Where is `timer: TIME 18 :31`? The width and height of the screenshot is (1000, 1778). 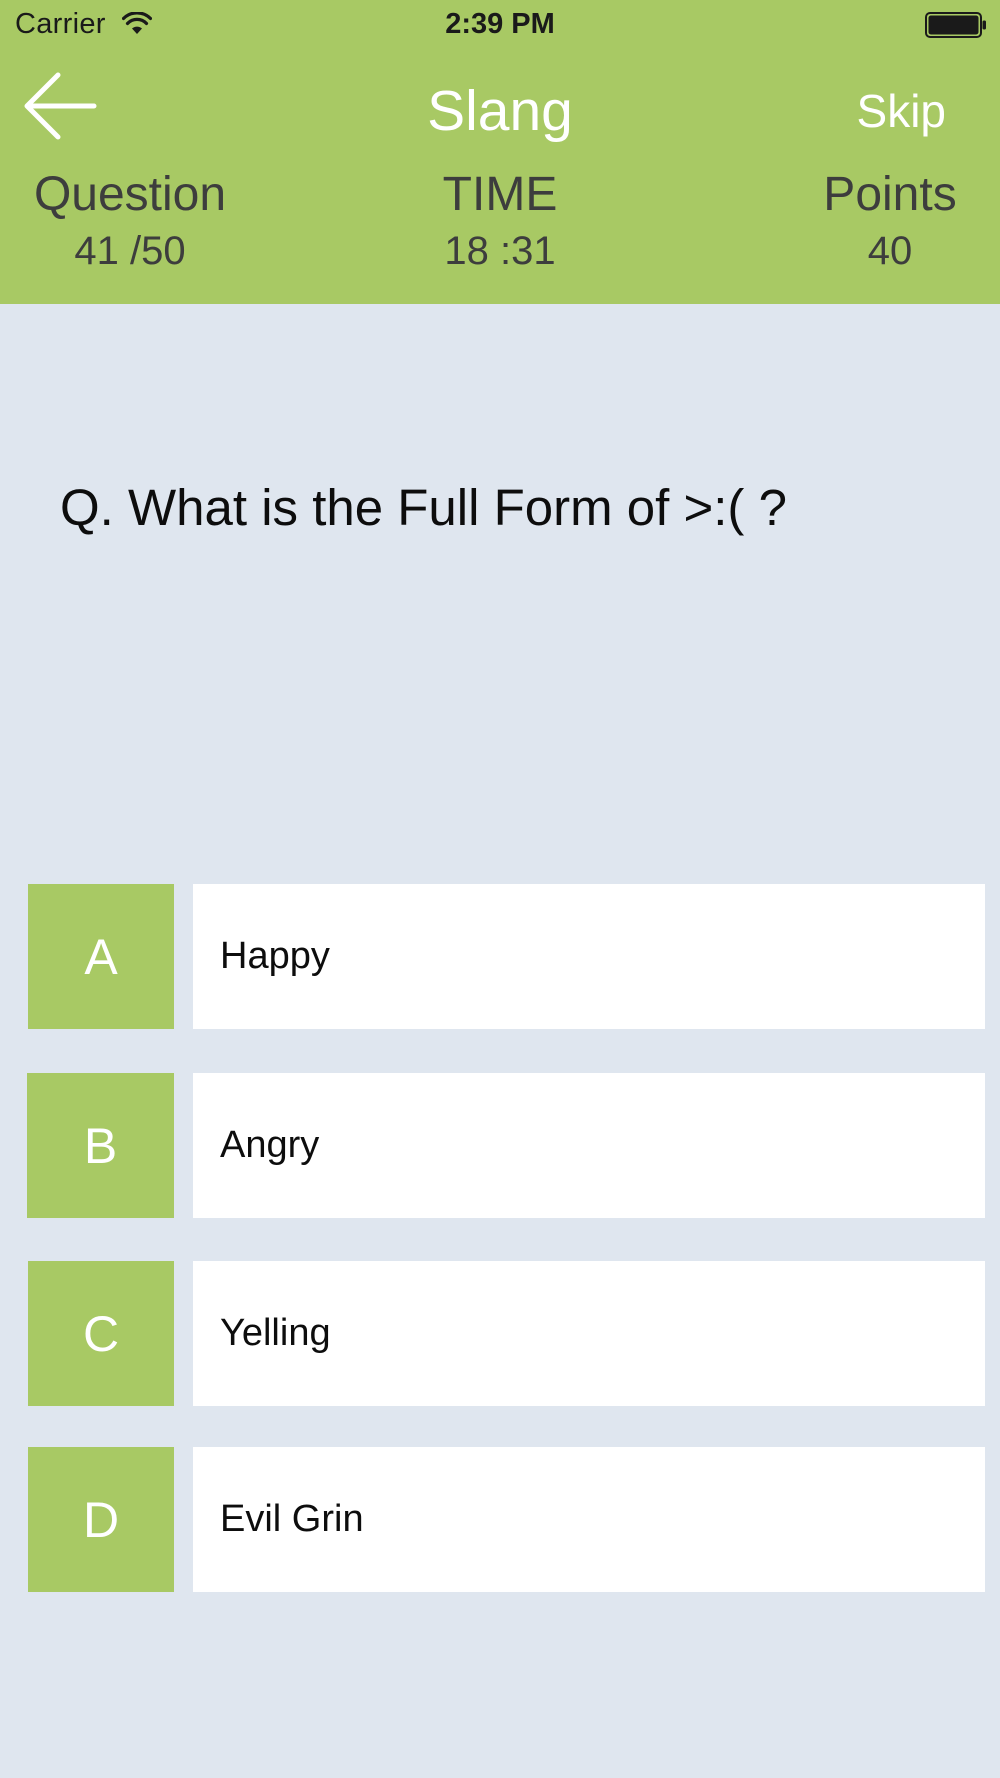
timer: TIME 18 :31 is located at coordinates (500, 221).